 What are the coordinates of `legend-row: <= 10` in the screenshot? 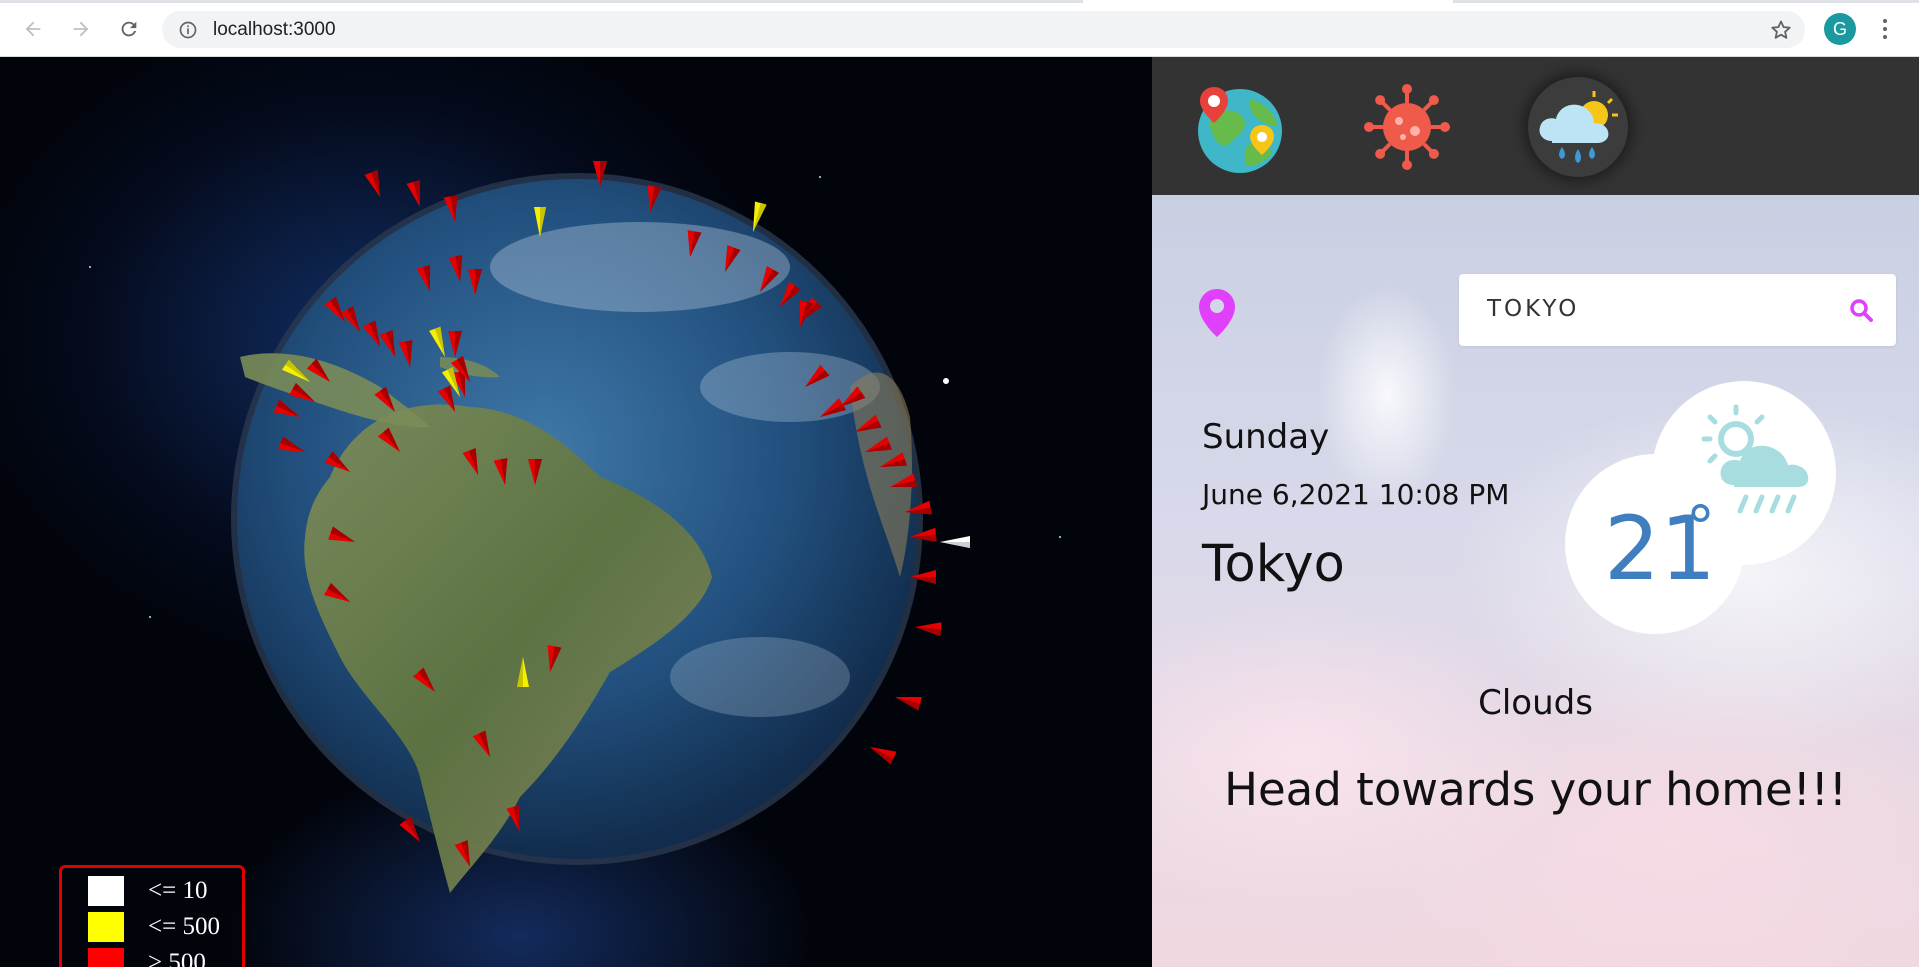 It's located at (168, 891).